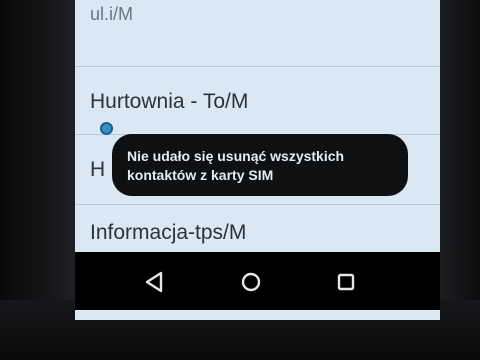 The image size is (480, 360). What do you see at coordinates (346, 282) in the screenshot?
I see `recent-apps-square-icon` at bounding box center [346, 282].